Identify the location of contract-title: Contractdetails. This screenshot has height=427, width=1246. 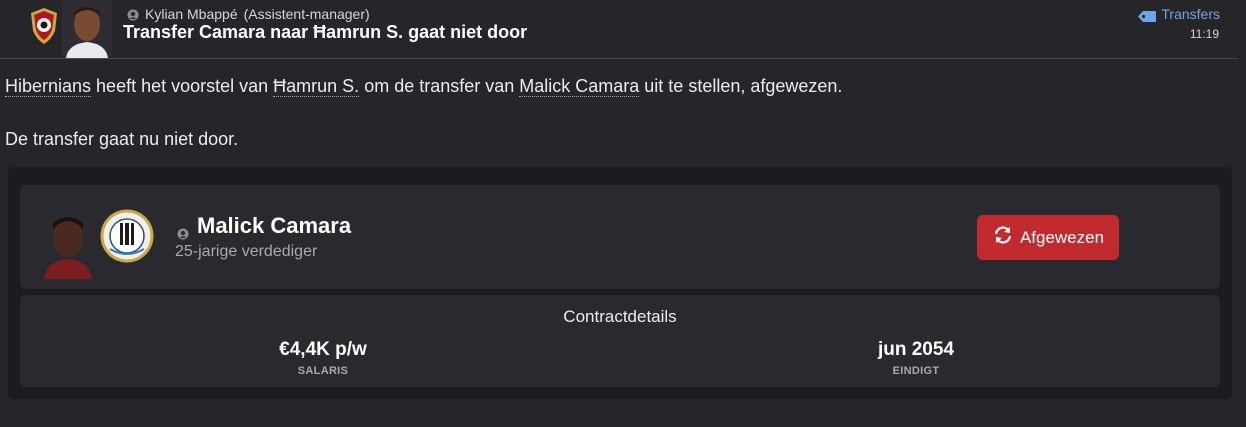
(620, 316).